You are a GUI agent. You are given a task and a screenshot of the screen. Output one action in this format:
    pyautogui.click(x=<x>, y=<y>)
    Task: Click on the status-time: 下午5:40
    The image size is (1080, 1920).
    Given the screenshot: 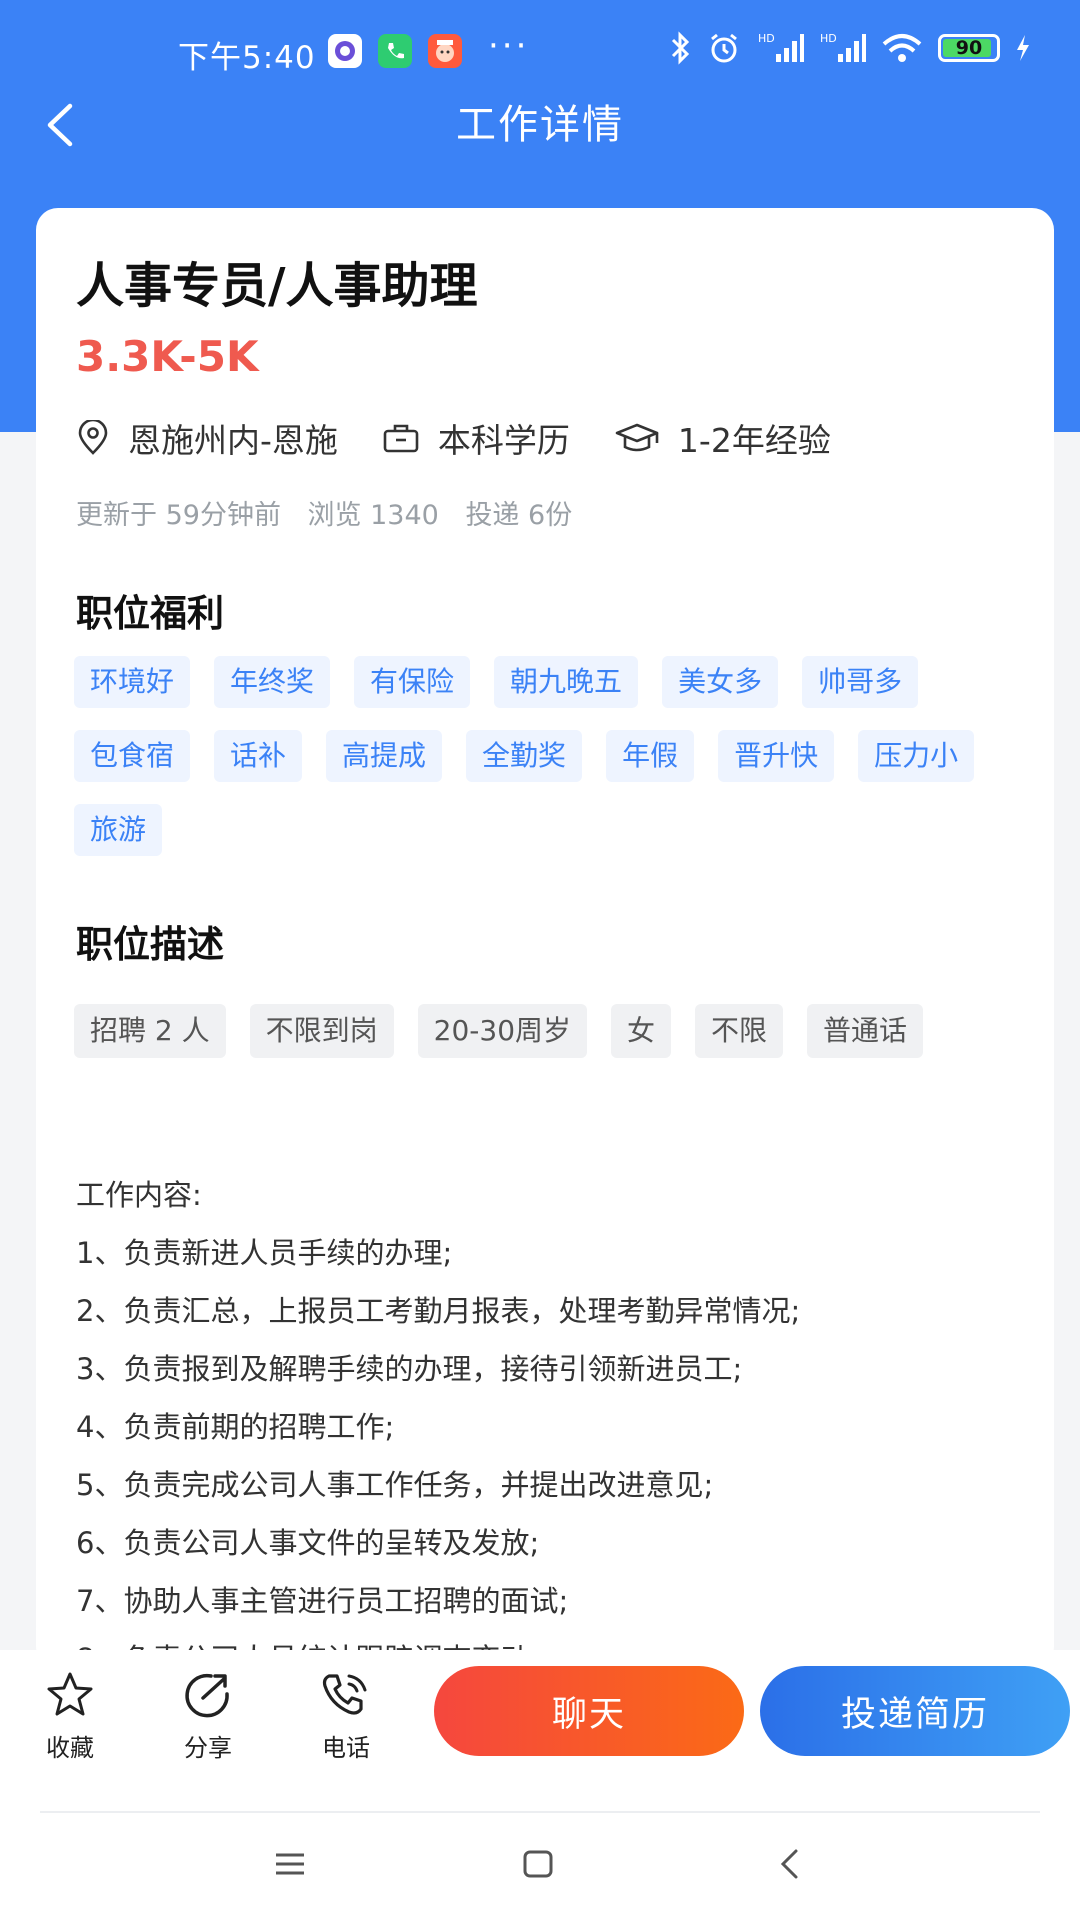 What is the action you would take?
    pyautogui.click(x=247, y=58)
    